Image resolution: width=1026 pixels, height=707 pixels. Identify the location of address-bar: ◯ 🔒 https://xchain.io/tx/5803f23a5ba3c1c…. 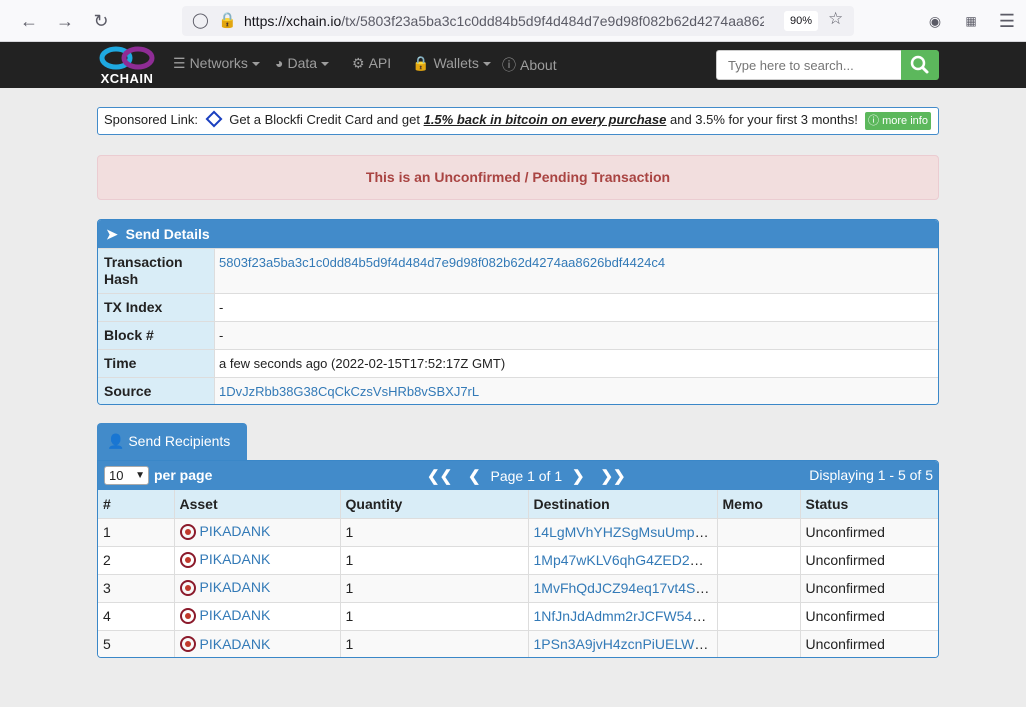
(518, 21).